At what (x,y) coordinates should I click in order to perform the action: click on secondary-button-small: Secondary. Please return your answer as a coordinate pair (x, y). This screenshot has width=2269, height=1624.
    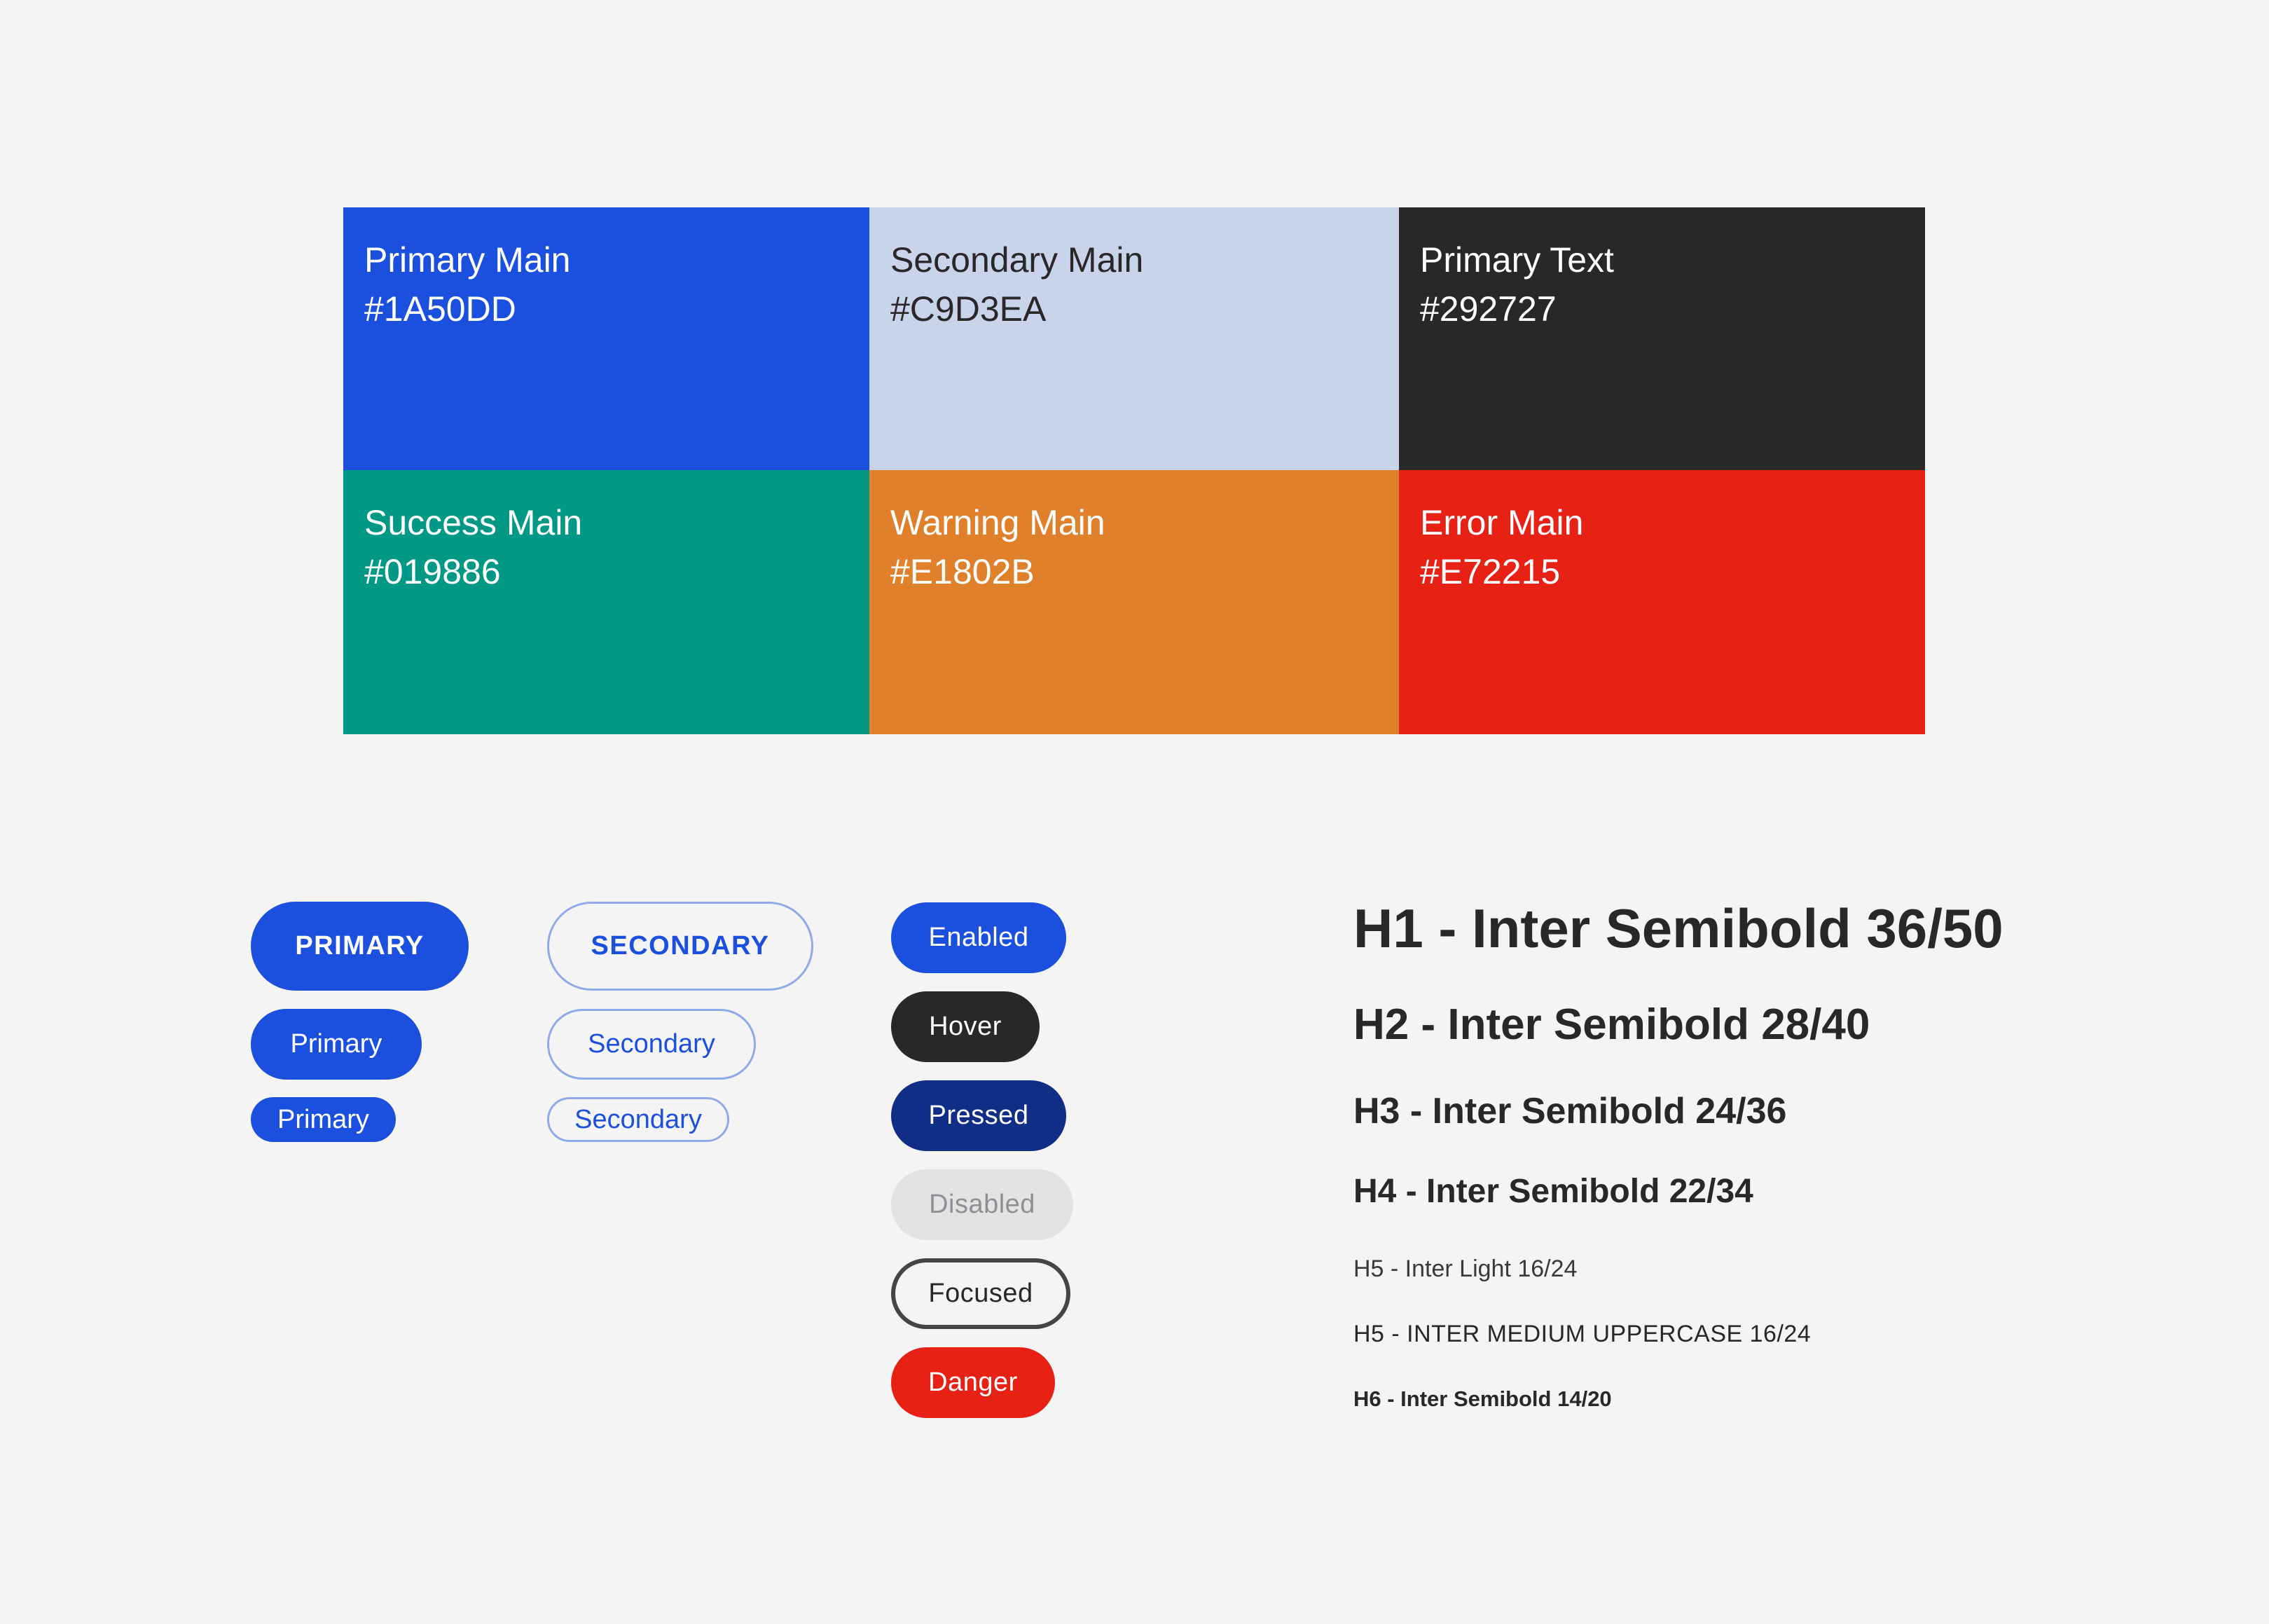
    Looking at the image, I should click on (638, 1119).